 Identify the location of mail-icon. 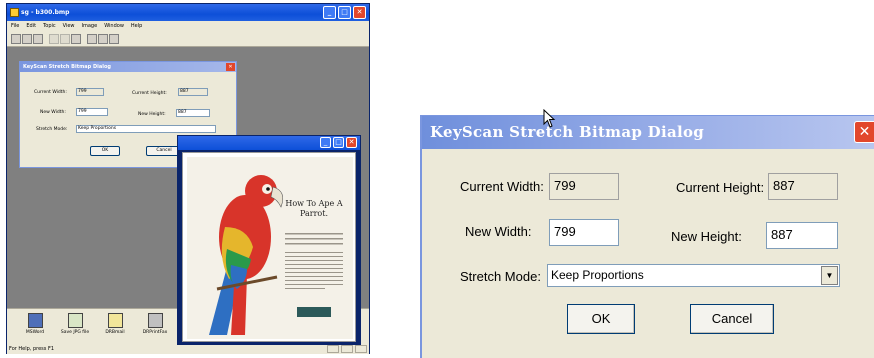
(115, 320).